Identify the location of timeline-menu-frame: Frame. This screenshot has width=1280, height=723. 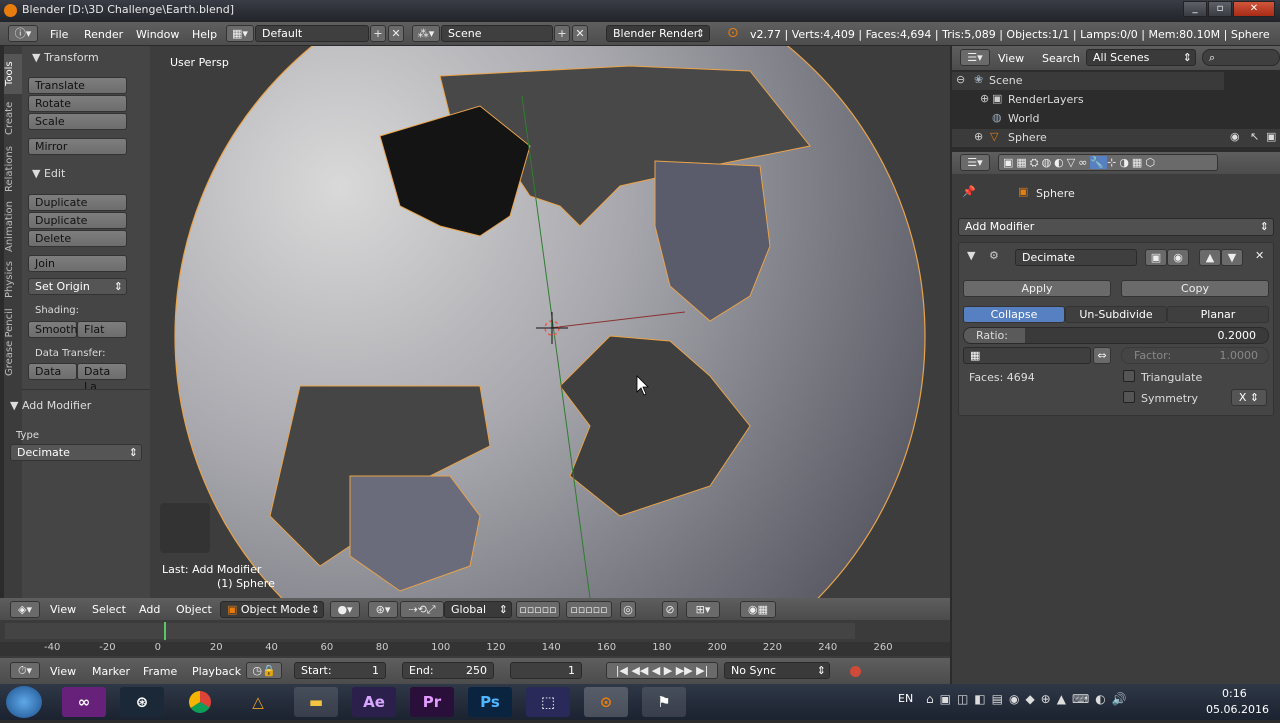
(160, 671).